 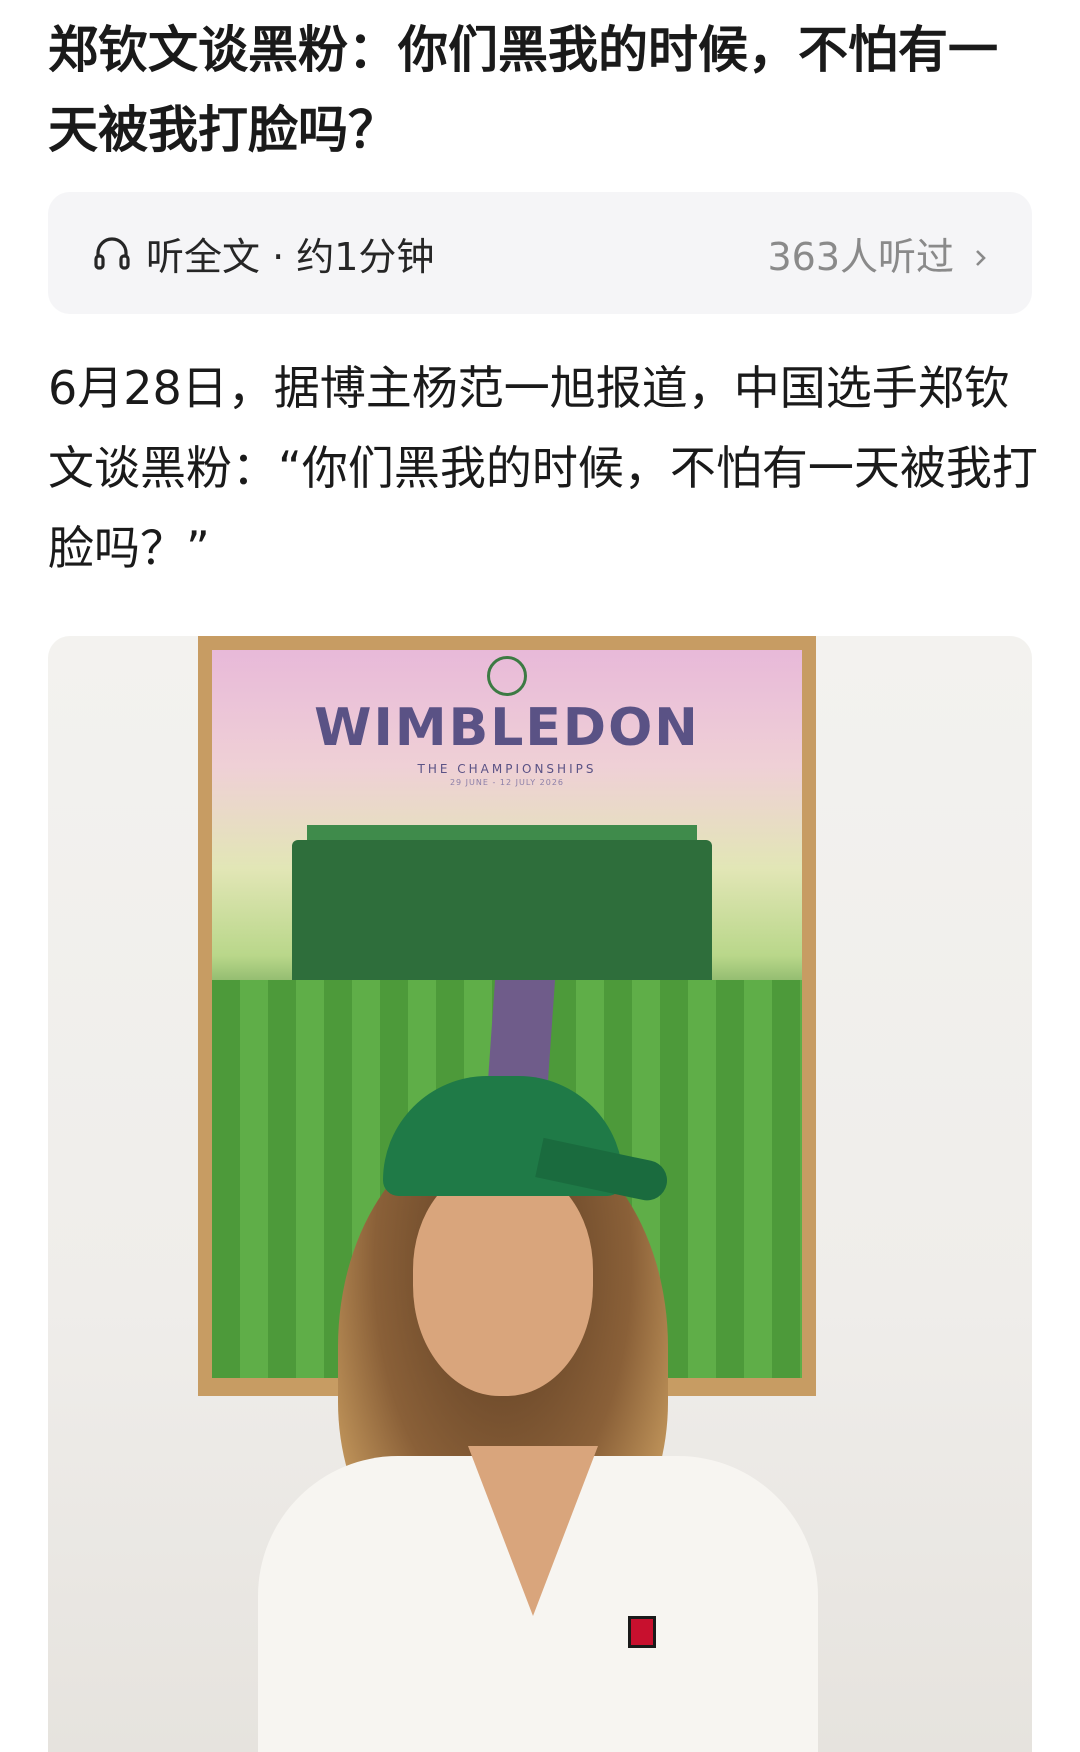 What do you see at coordinates (503, 1281) in the screenshot?
I see `player-face` at bounding box center [503, 1281].